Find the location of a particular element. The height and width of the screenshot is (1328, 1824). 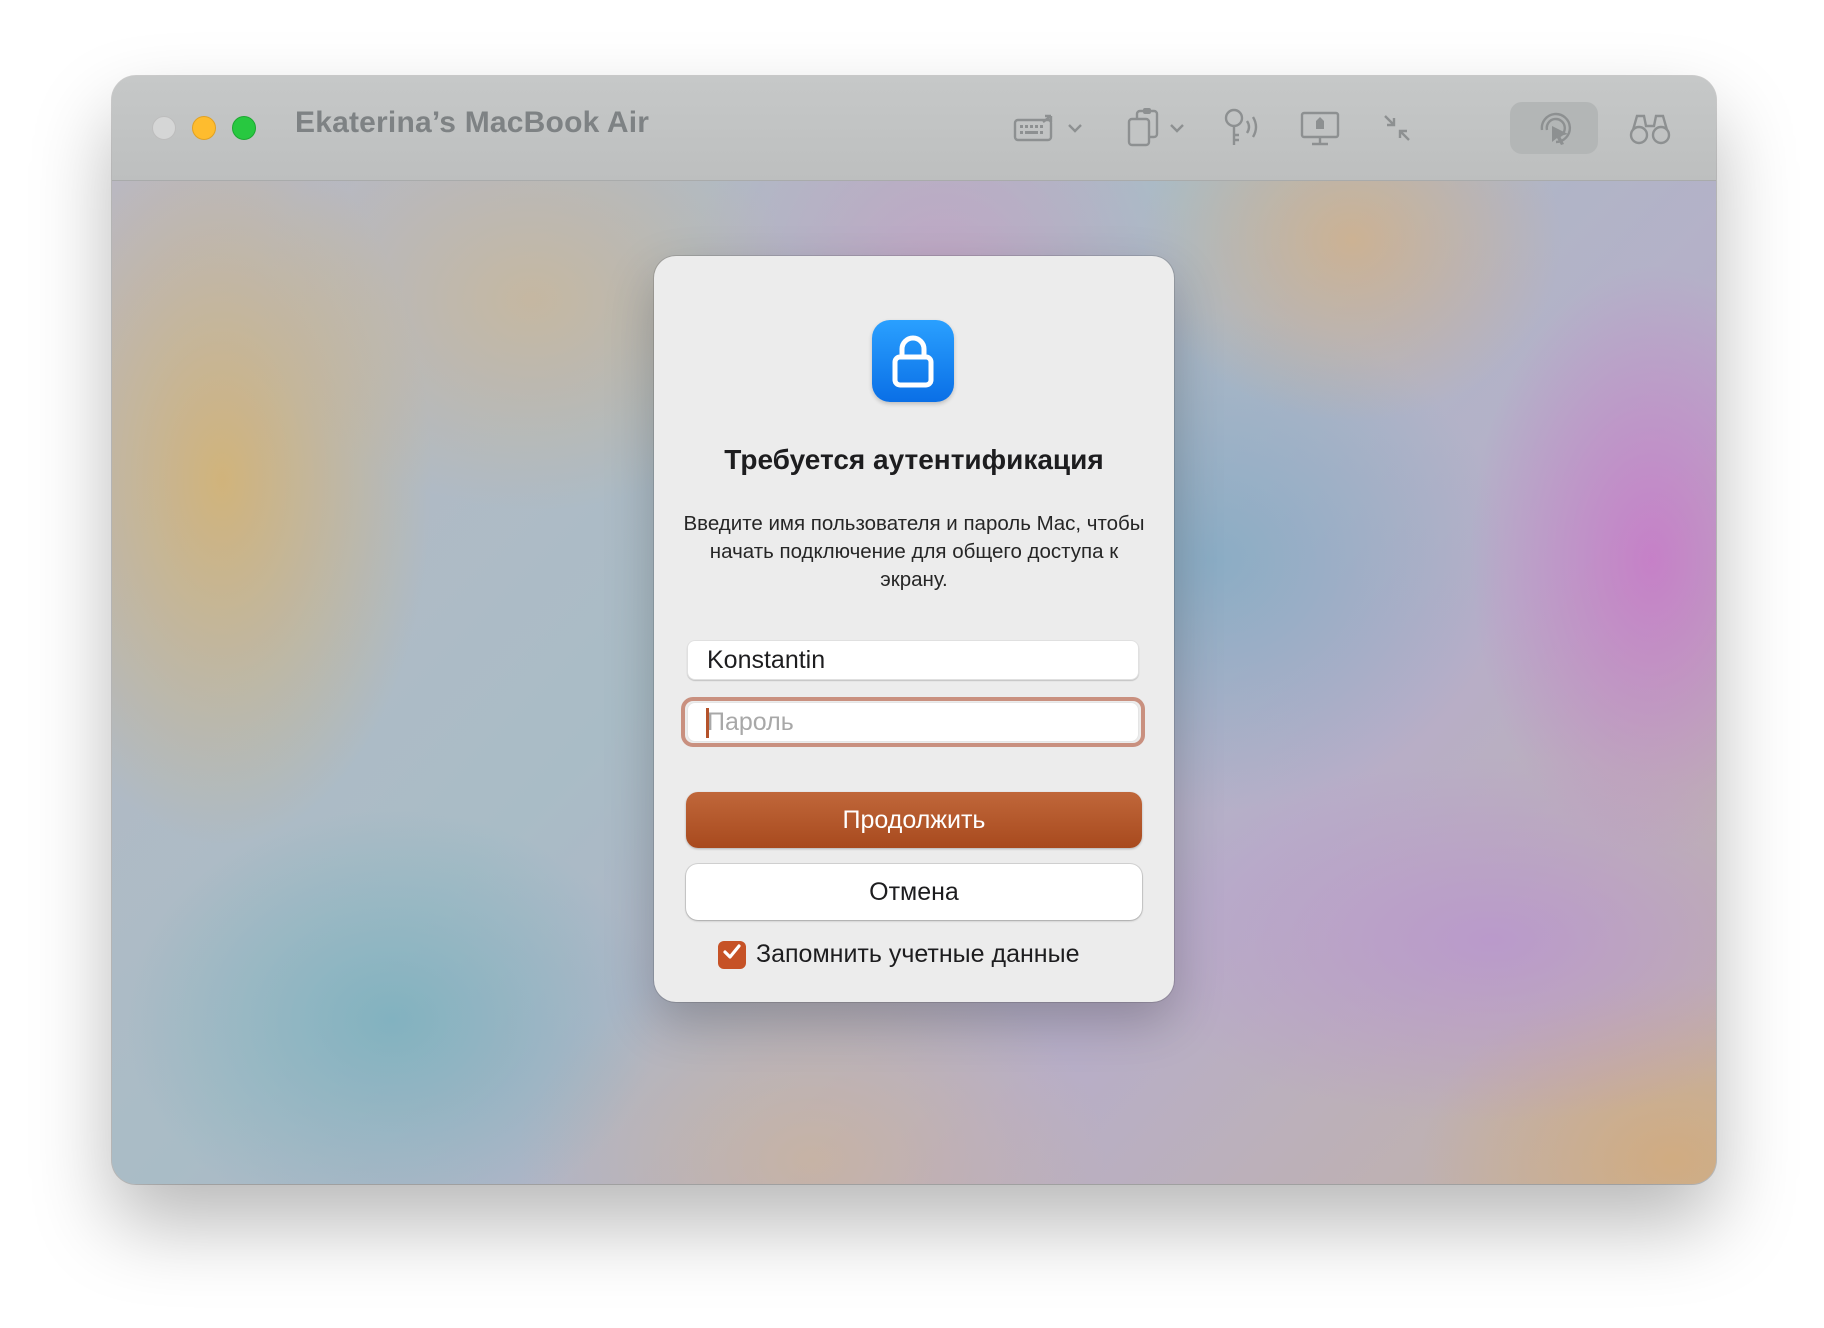

voice-control-icon is located at coordinates (1242, 128).